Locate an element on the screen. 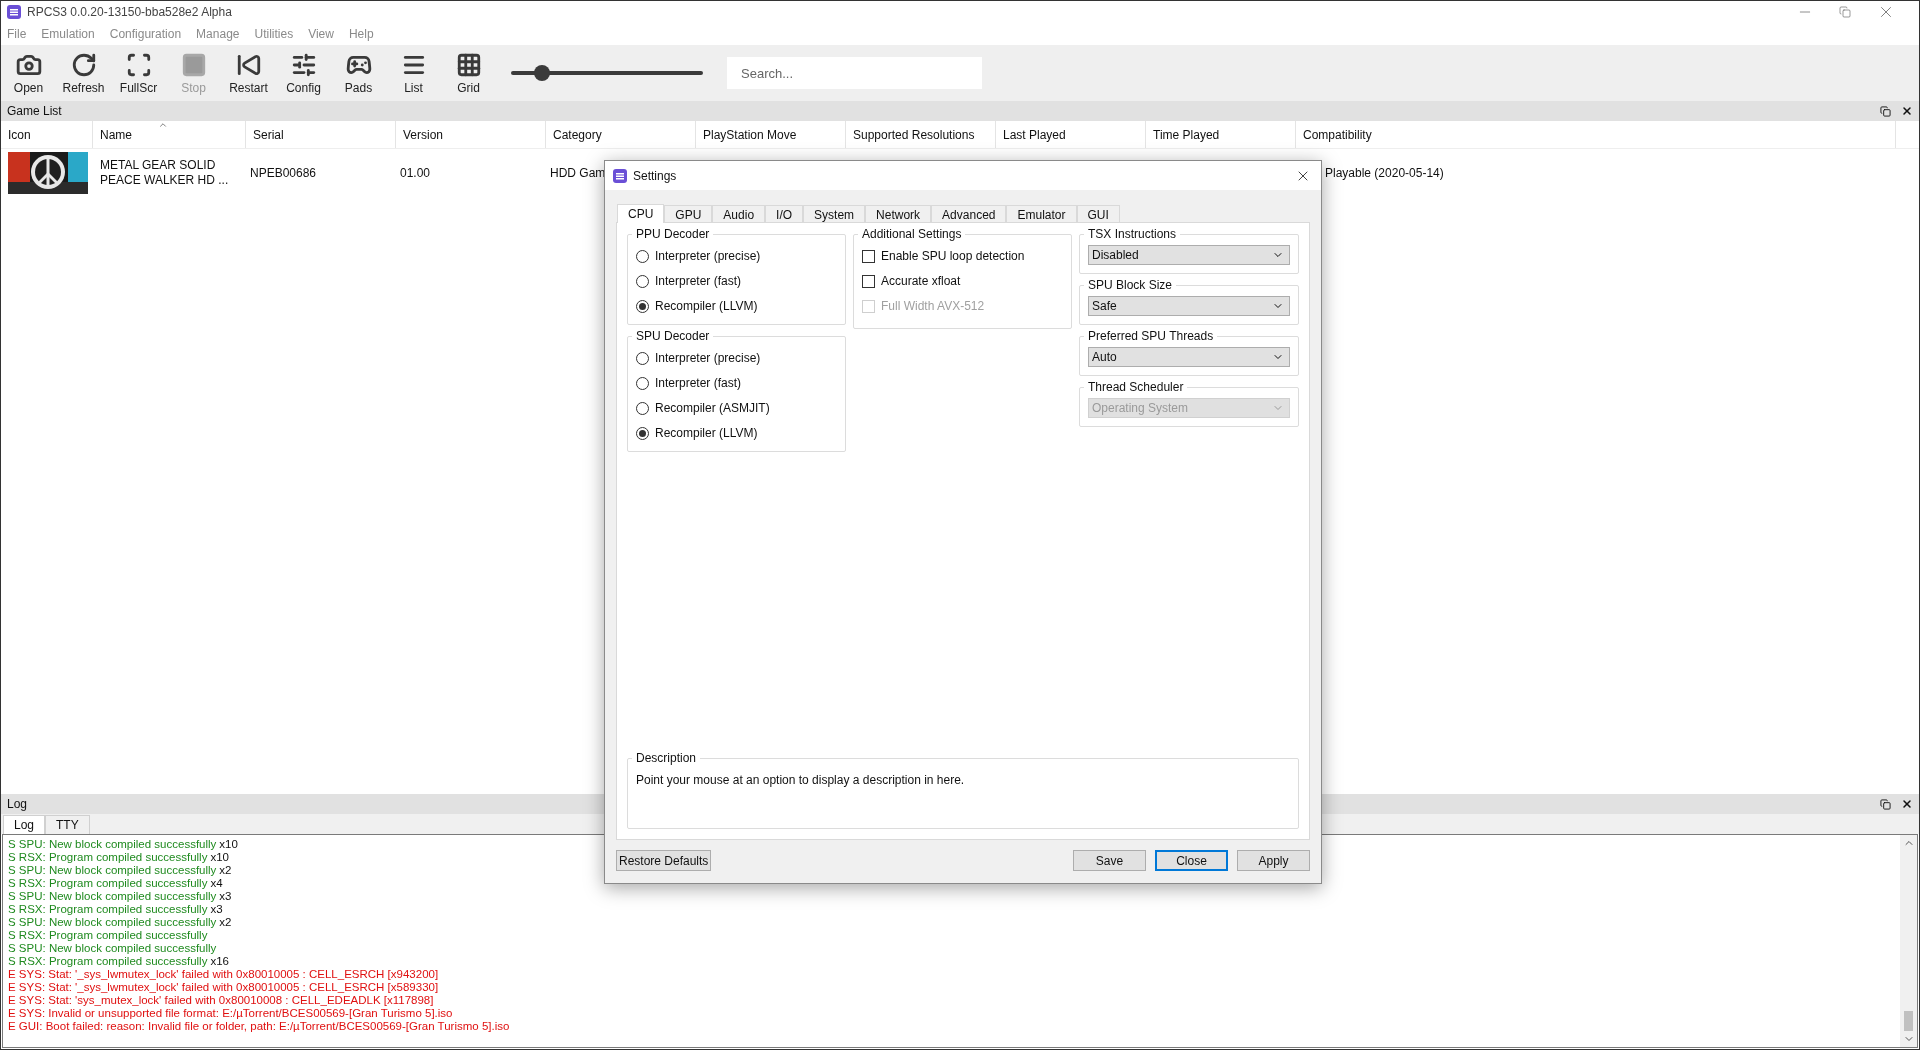 The height and width of the screenshot is (1050, 1920). column-header: Serial is located at coordinates (321, 134).